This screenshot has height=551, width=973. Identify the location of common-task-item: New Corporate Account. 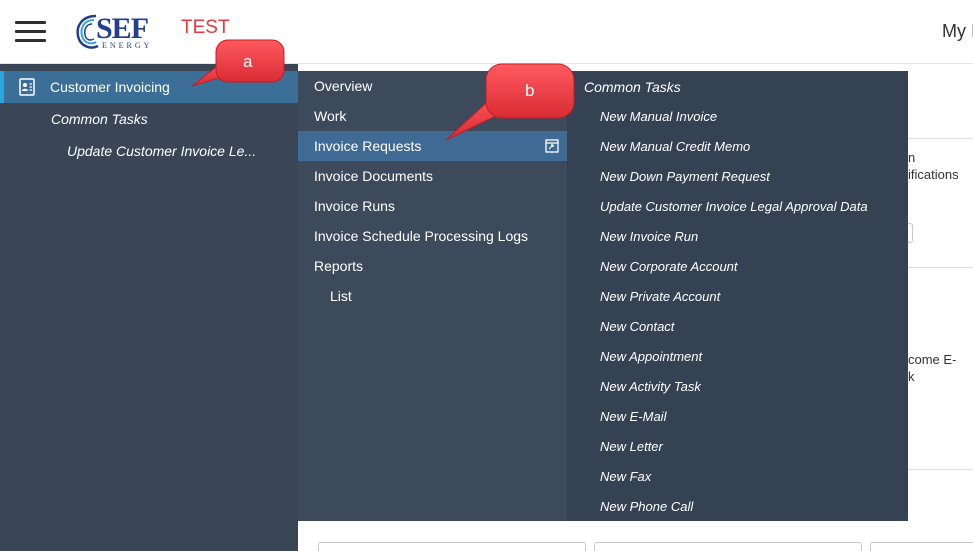
(669, 266).